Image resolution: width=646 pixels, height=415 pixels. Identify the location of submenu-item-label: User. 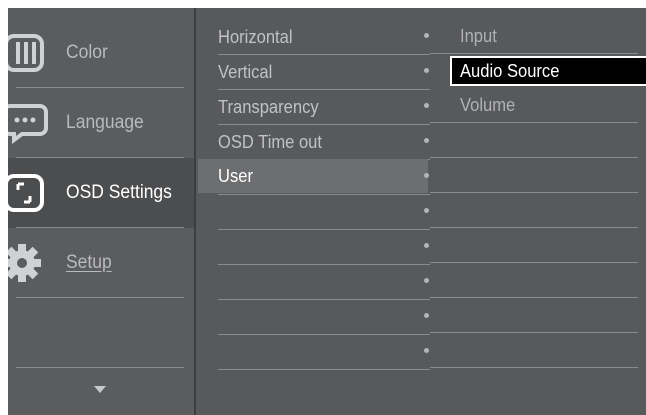
(235, 176).